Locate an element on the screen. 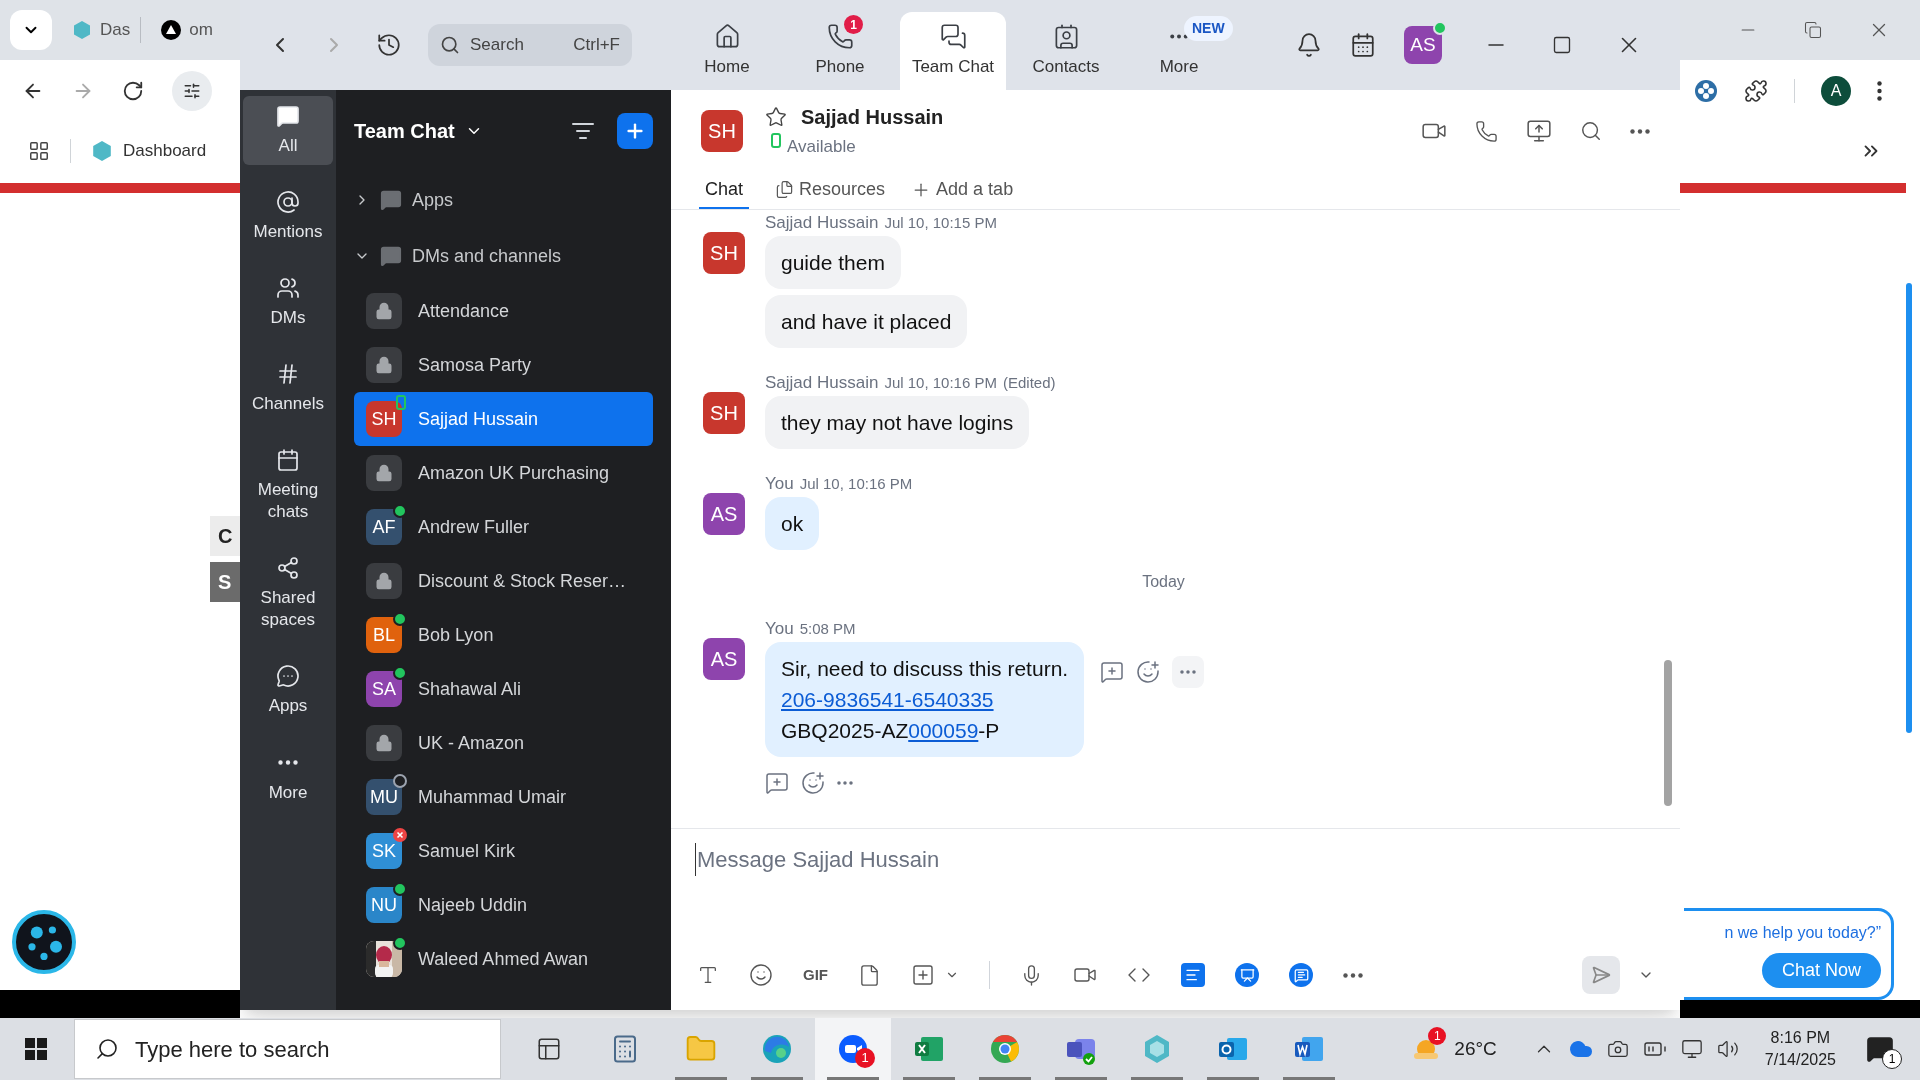 The image size is (1920, 1080). whiteboard-app-icon is located at coordinates (1247, 975).